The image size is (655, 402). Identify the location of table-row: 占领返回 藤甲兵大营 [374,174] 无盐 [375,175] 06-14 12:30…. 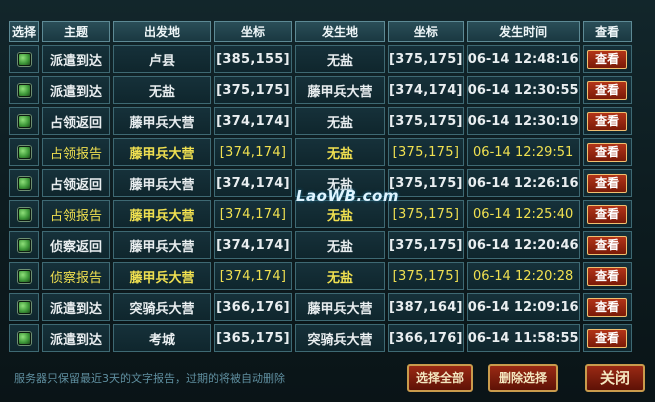
(320, 121).